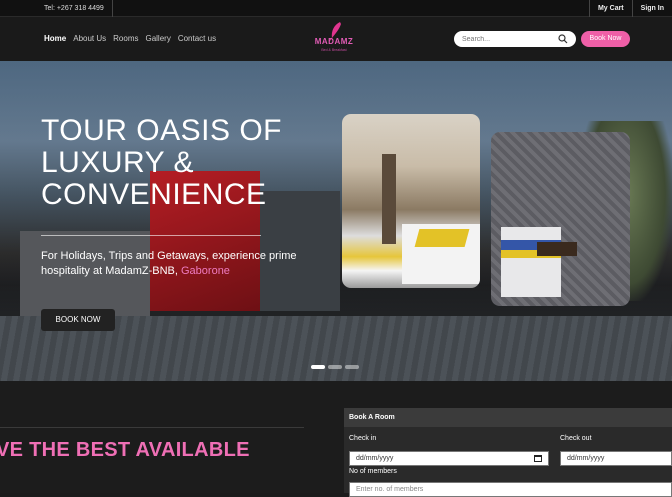 Image resolution: width=672 pixels, height=497 pixels. I want to click on sign-in-link: Sign In, so click(651, 8).